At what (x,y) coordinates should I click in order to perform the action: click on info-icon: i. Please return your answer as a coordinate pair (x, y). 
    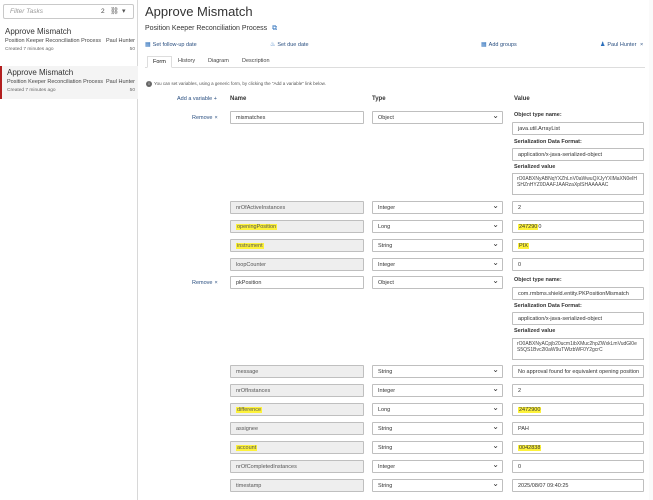
    Looking at the image, I should click on (149, 84).